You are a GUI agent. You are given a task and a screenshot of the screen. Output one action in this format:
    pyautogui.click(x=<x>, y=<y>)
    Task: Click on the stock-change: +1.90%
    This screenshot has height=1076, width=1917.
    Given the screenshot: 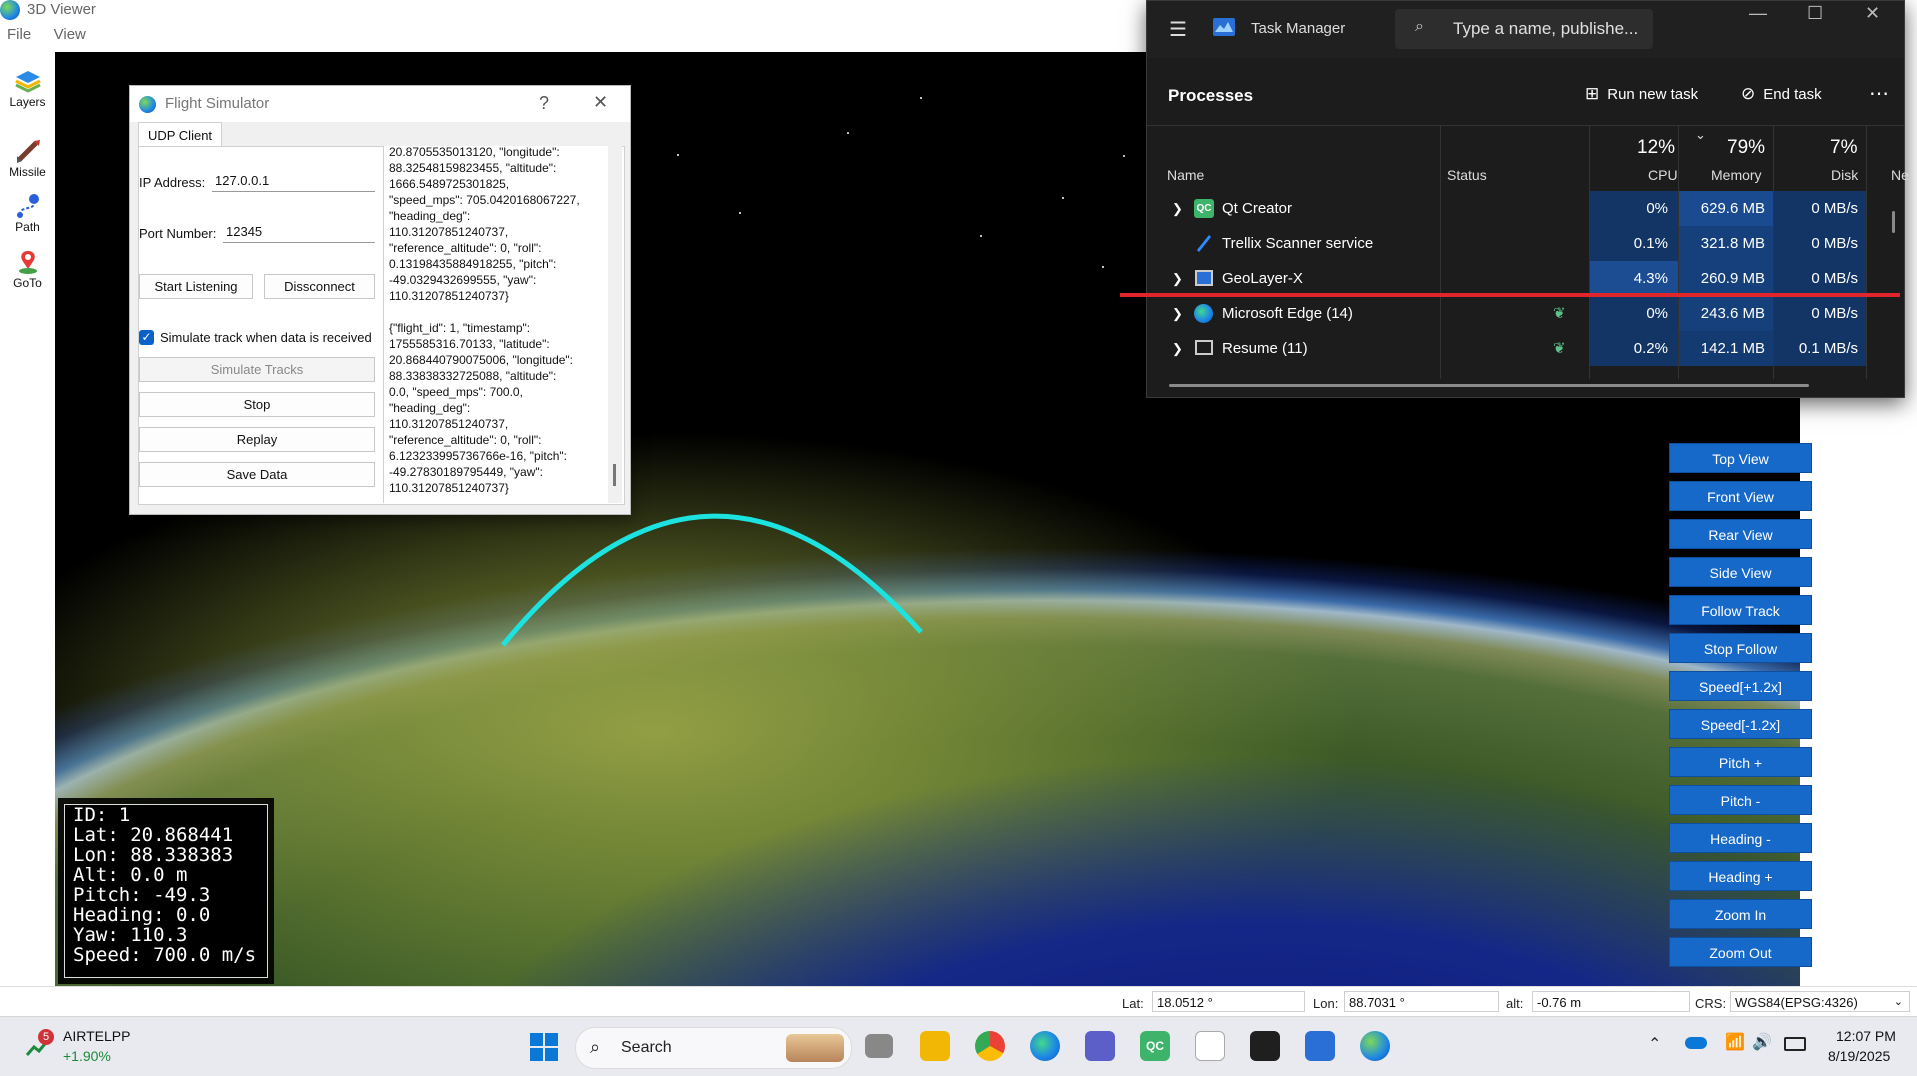 What is the action you would take?
    pyautogui.click(x=87, y=1056)
    